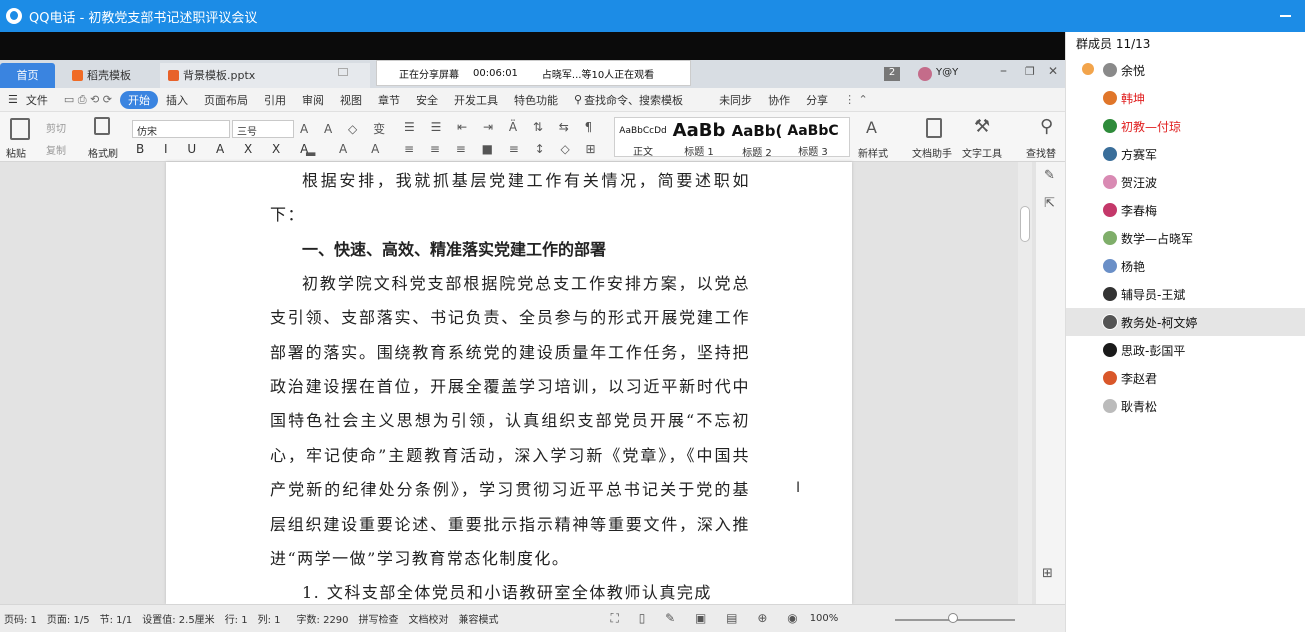 The image size is (1305, 632). I want to click on zoom-knob, so click(953, 618).